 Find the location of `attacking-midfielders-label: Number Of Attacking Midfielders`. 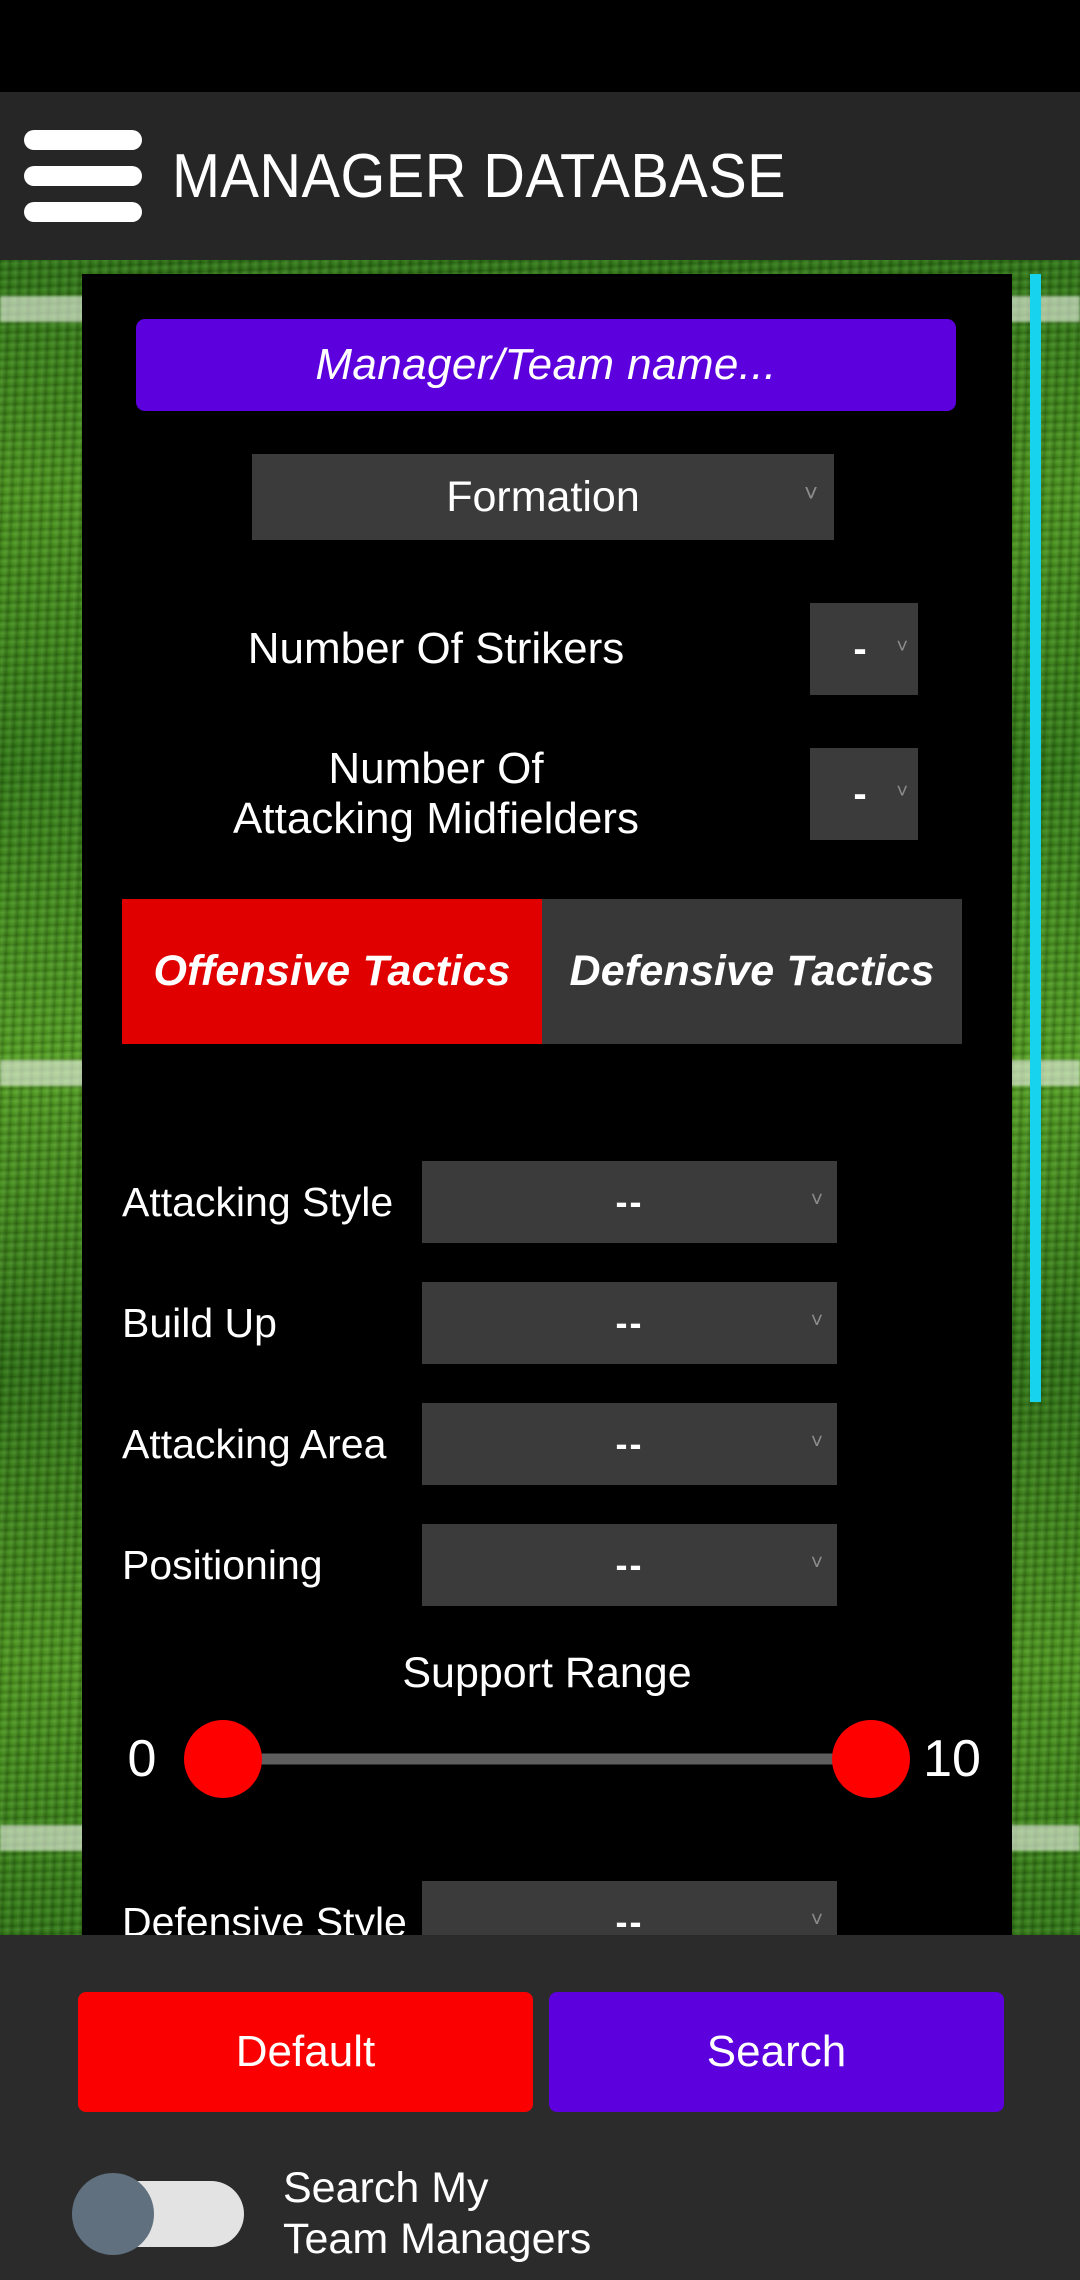

attacking-midfielders-label: Number Of Attacking Midfielders is located at coordinates (446, 794).